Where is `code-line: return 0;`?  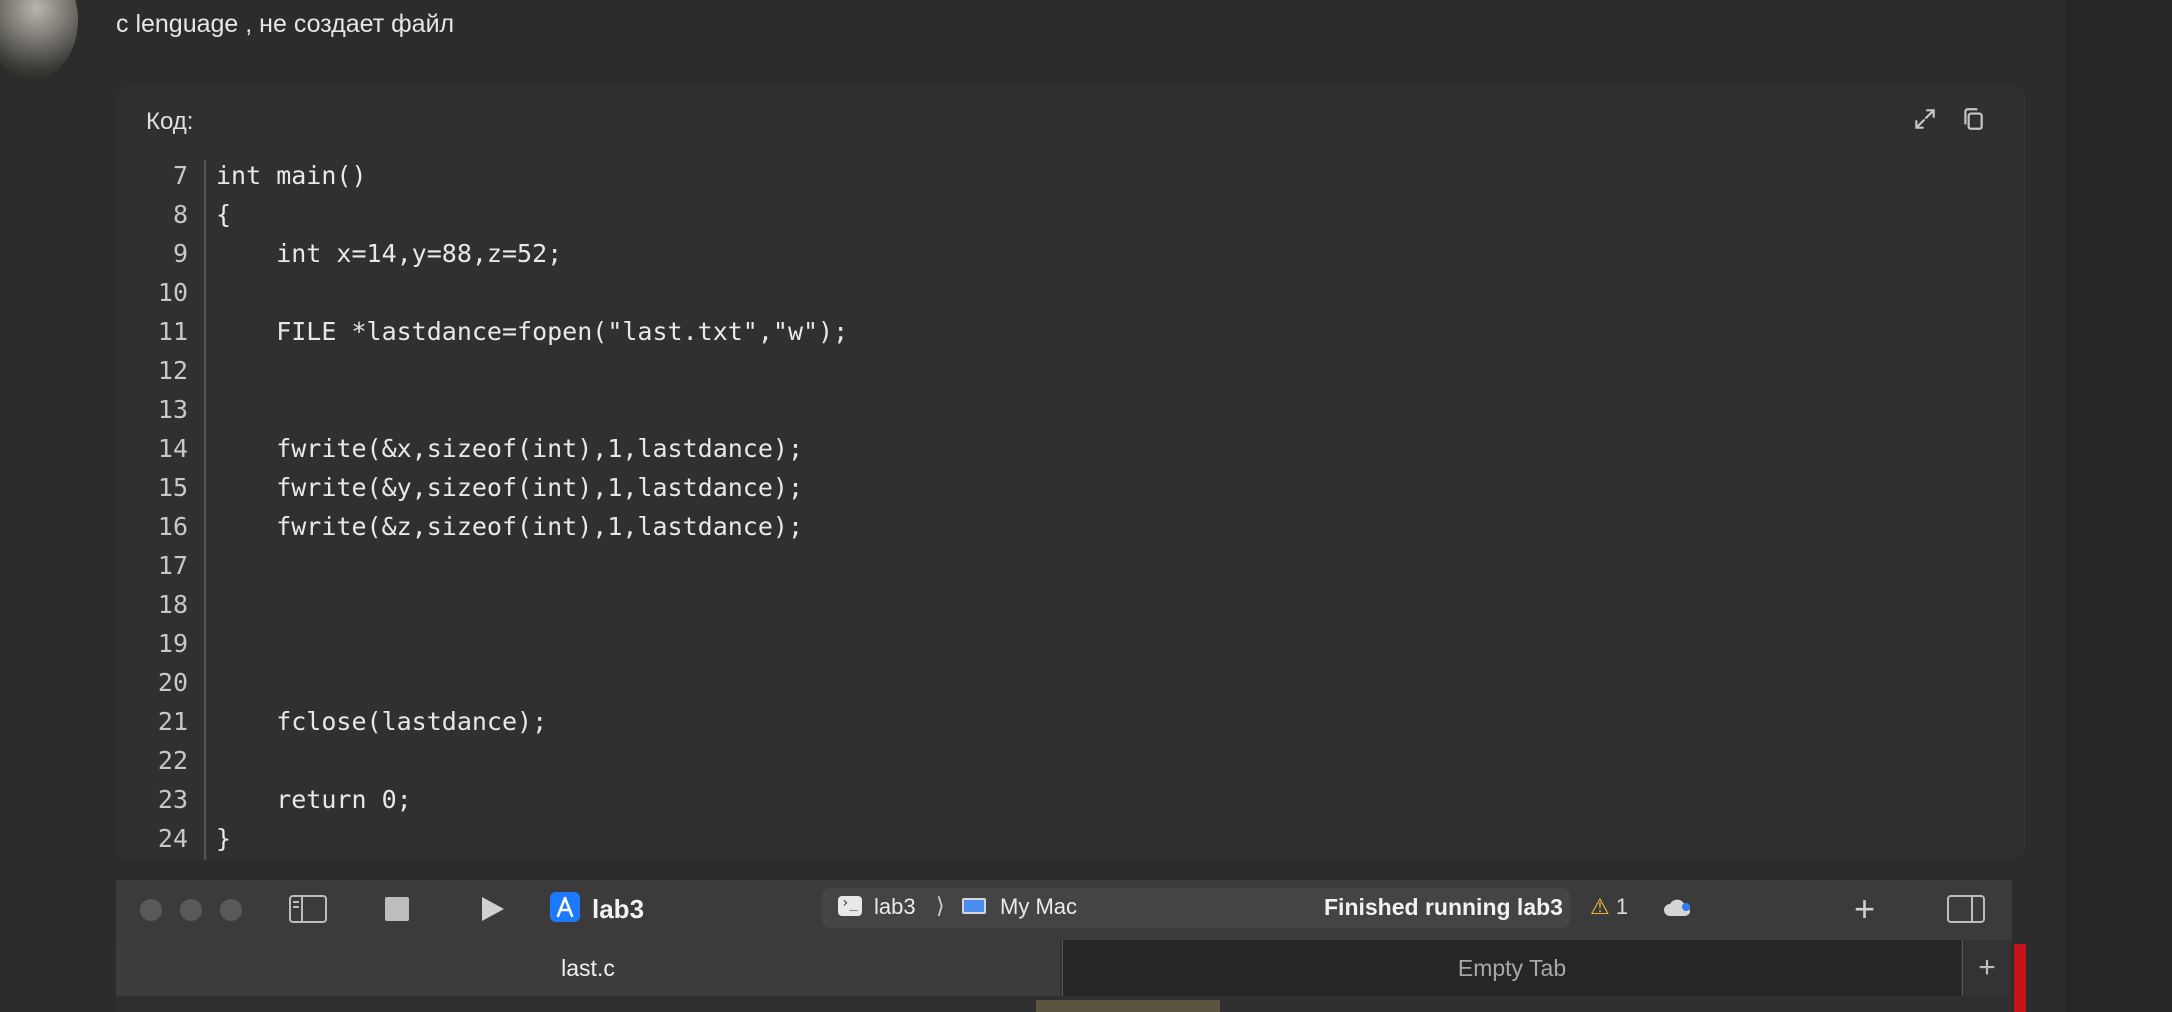
code-line: return 0; is located at coordinates (314, 799).